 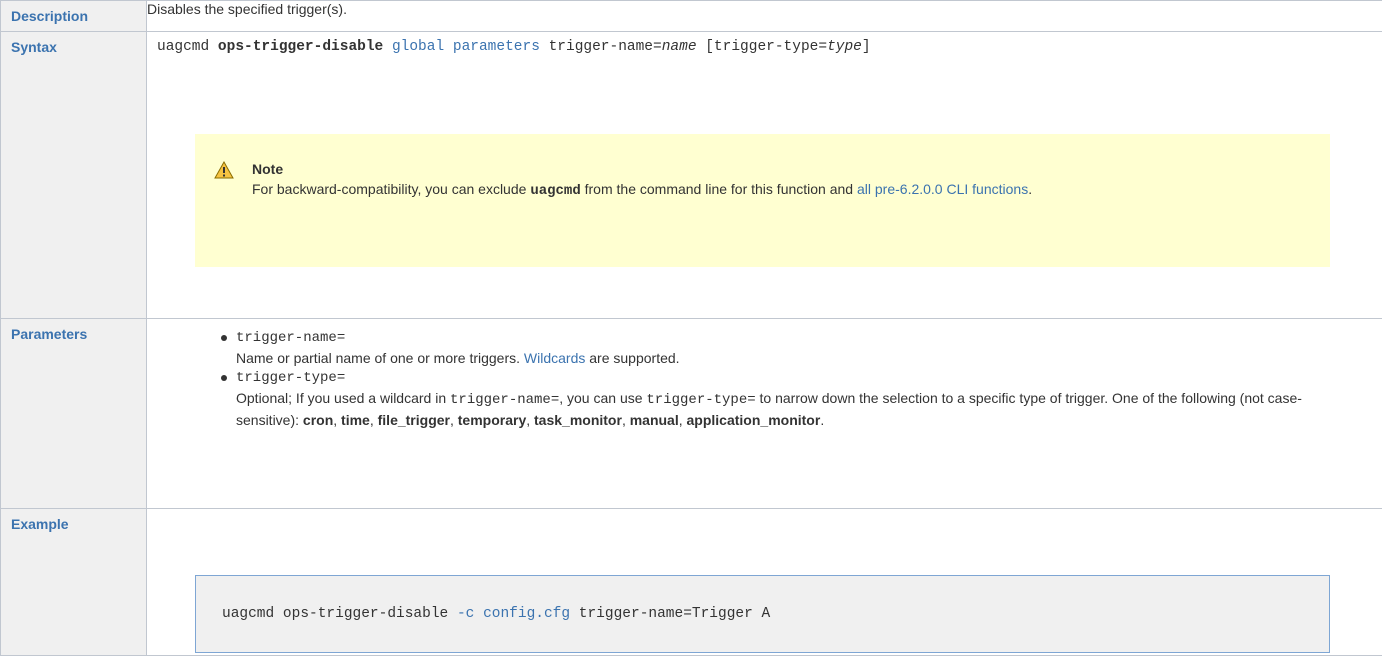 I want to click on example-header: Example, so click(x=74, y=582).